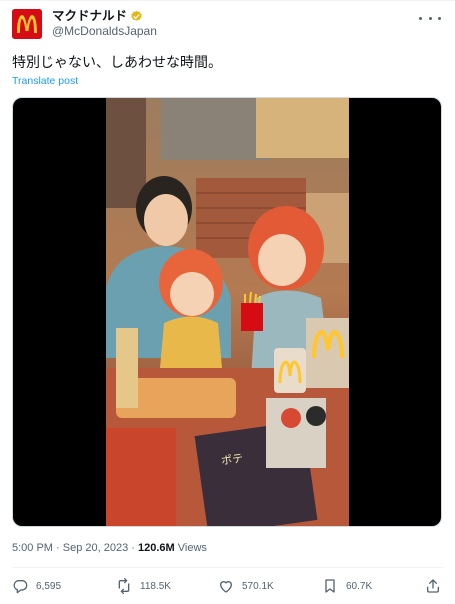 This screenshot has width=455, height=604. I want to click on reply-button: 6,595, so click(36, 586).